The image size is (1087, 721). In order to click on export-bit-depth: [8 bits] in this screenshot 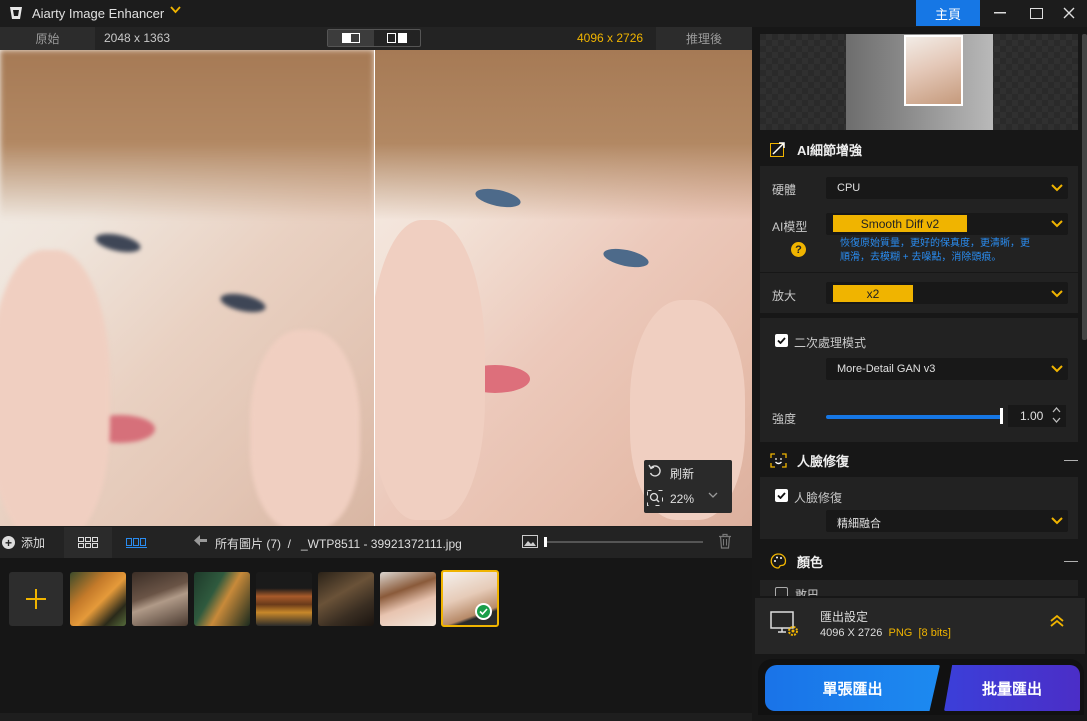, I will do `click(934, 633)`.